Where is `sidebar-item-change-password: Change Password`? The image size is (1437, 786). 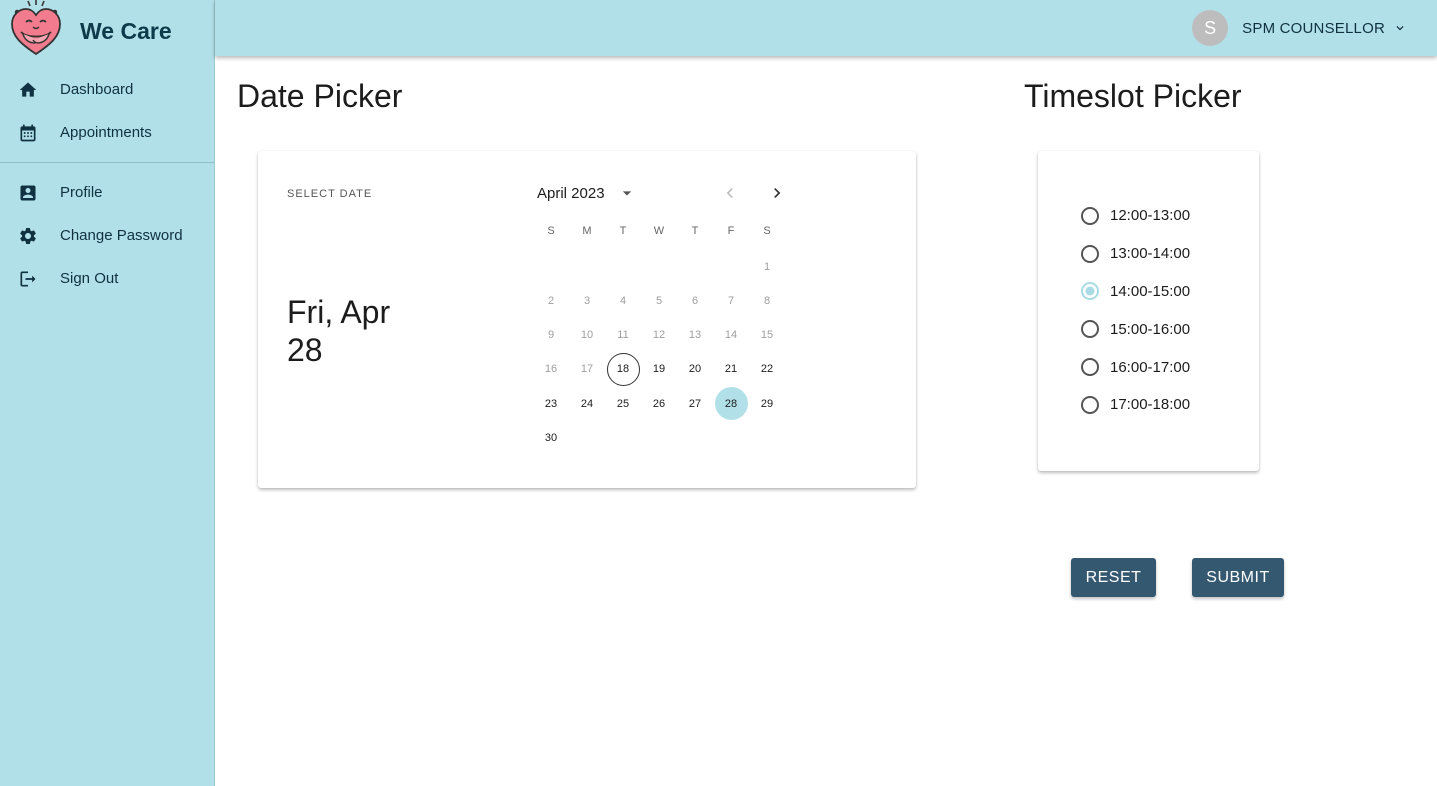 sidebar-item-change-password: Change Password is located at coordinates (107, 235).